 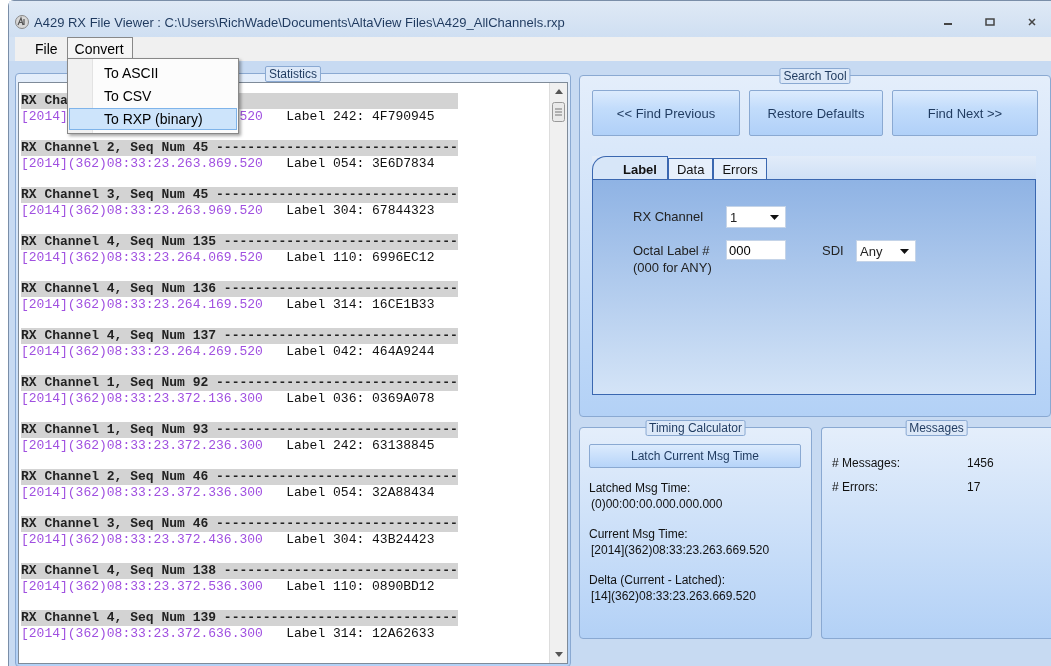 I want to click on record-header: RX Channel 2, Seq Num 45 -------------------------------, so click(x=239, y=147).